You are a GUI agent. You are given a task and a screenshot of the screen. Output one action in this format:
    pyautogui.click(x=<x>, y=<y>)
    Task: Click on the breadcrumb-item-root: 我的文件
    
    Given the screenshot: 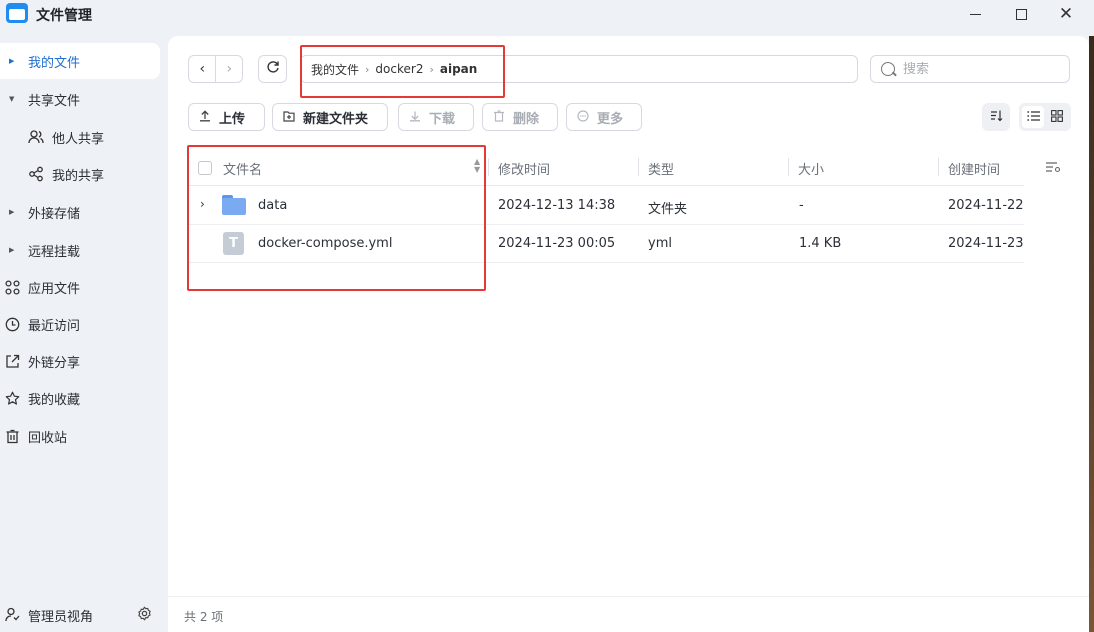 What is the action you would take?
    pyautogui.click(x=335, y=69)
    